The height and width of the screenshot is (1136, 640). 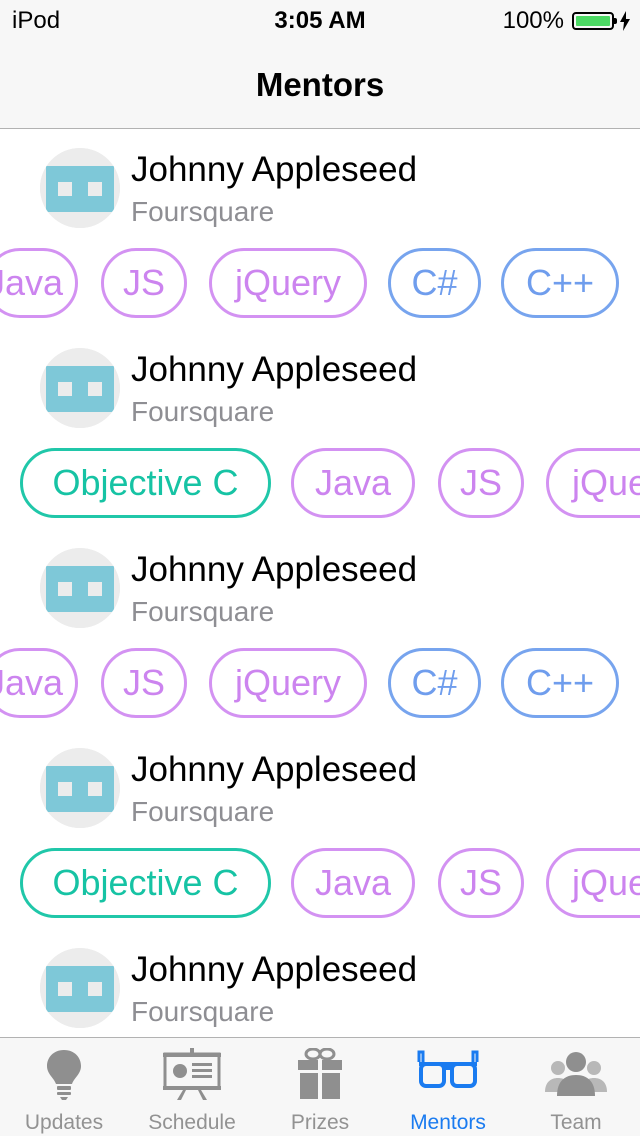 What do you see at coordinates (448, 1122) in the screenshot?
I see `tab-label: Mentors` at bounding box center [448, 1122].